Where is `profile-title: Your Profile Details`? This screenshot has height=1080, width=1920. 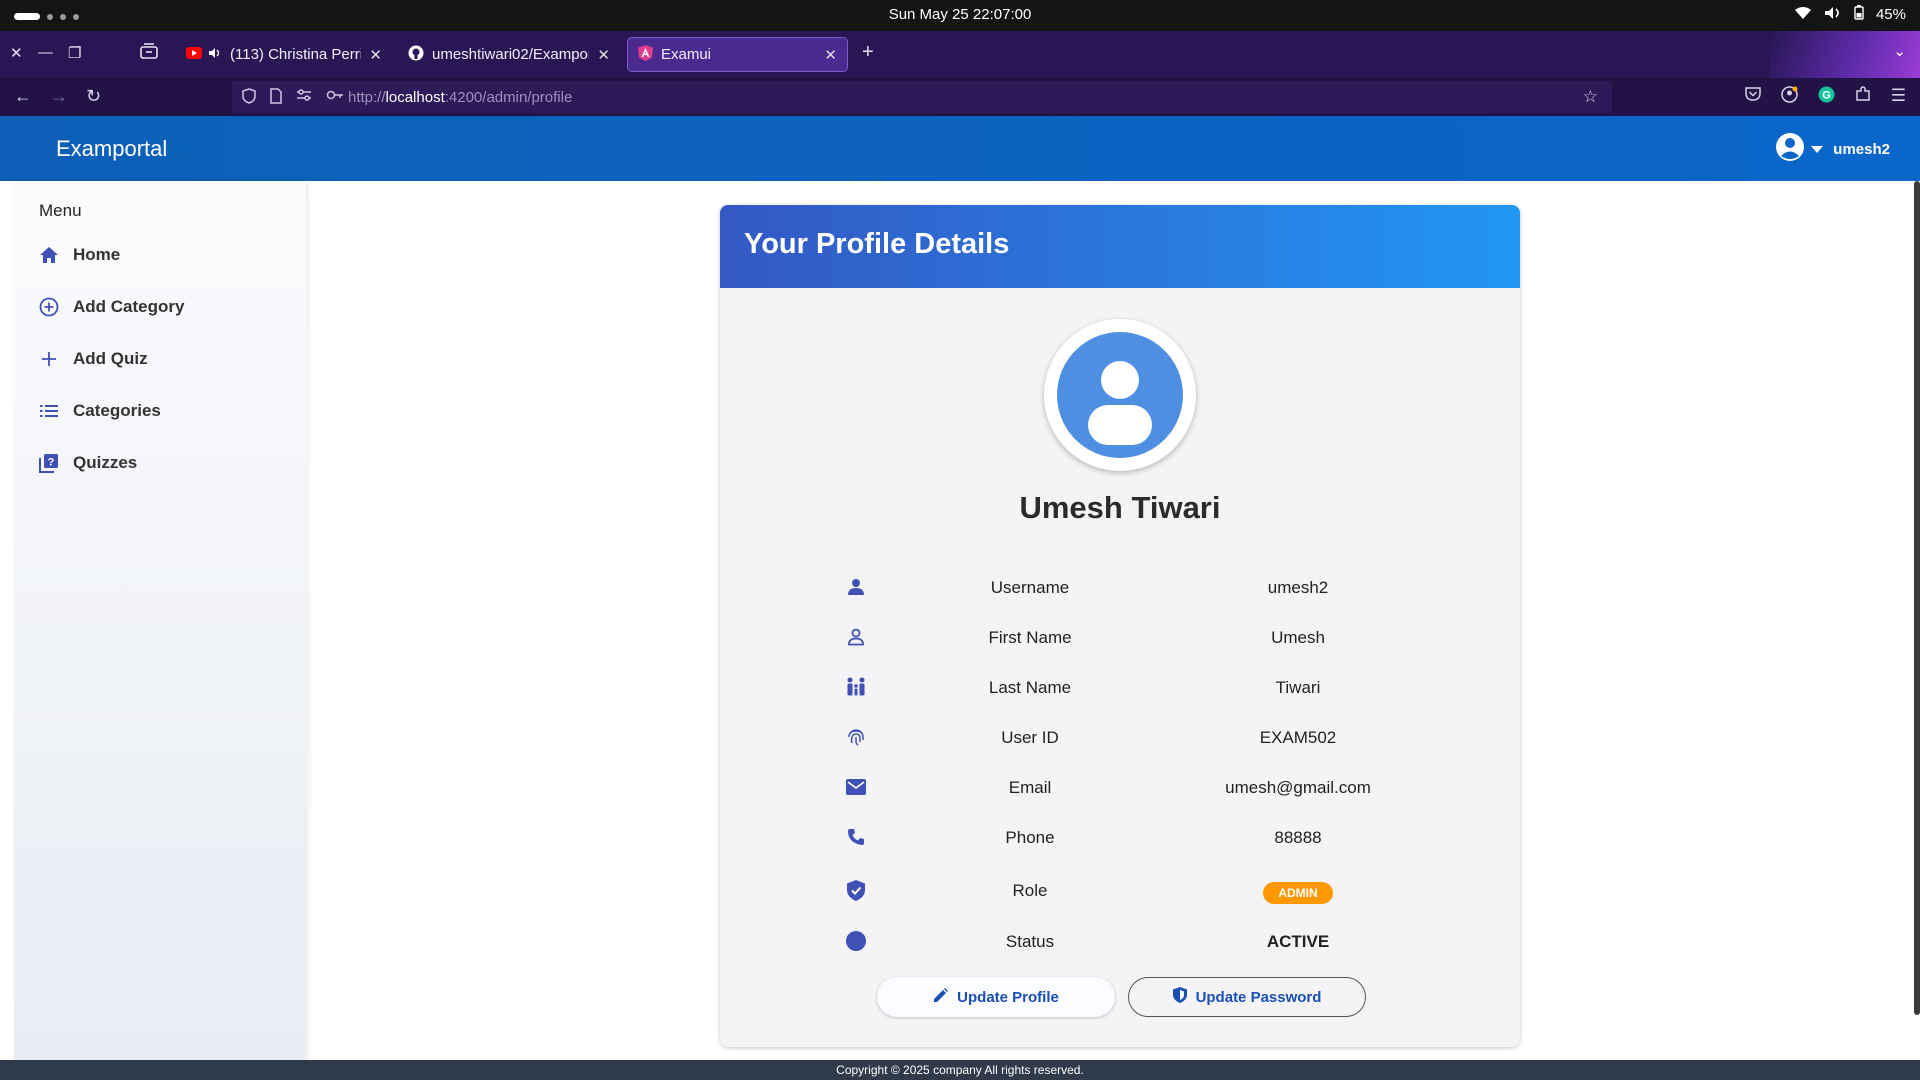 profile-title: Your Profile Details is located at coordinates (877, 244).